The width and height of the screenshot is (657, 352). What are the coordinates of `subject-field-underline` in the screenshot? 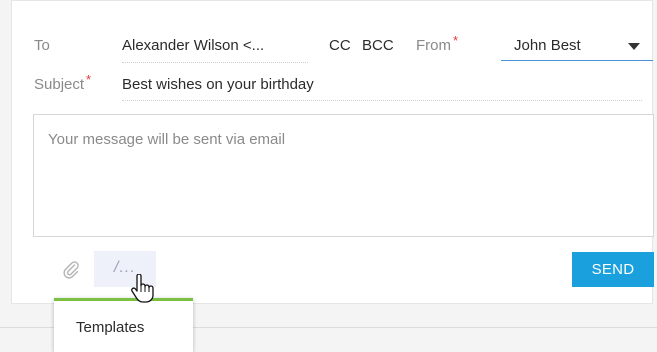 It's located at (382, 100).